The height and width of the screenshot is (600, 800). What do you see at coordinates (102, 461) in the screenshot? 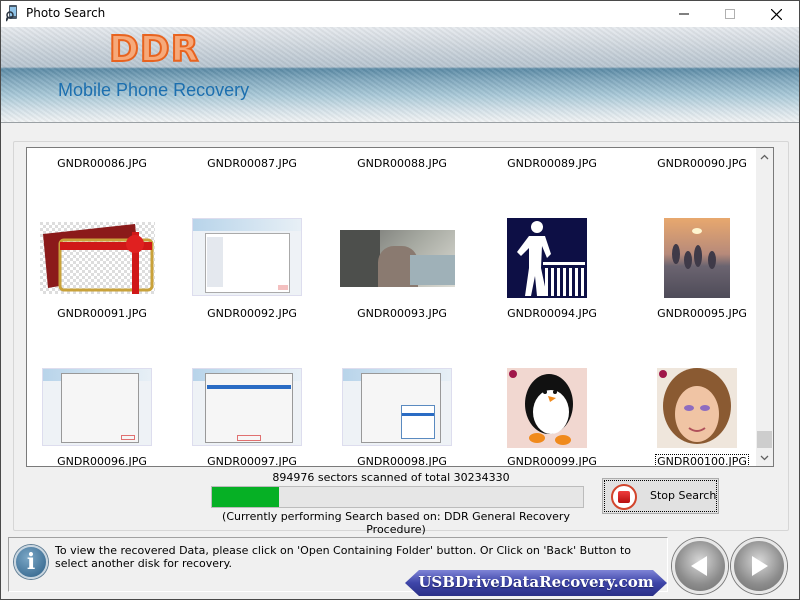
I see `file-name: GNDR00096.JPG` at bounding box center [102, 461].